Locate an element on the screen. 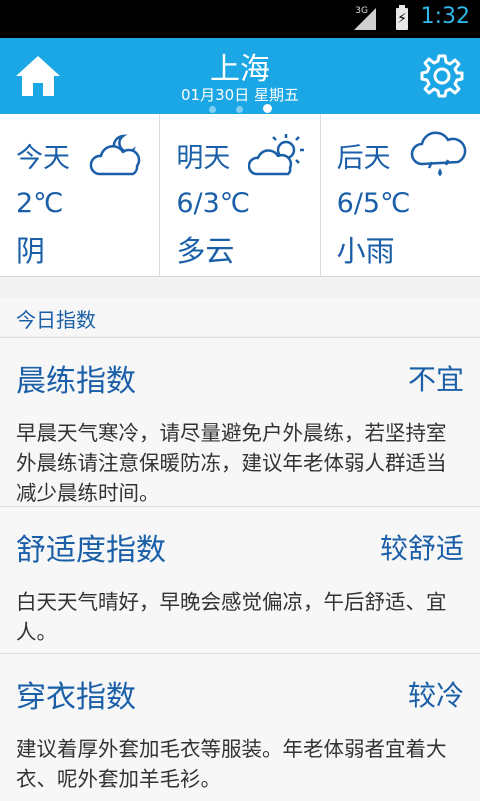 This screenshot has width=480, height=801. indices-section-header: 今日指数 is located at coordinates (240, 317).